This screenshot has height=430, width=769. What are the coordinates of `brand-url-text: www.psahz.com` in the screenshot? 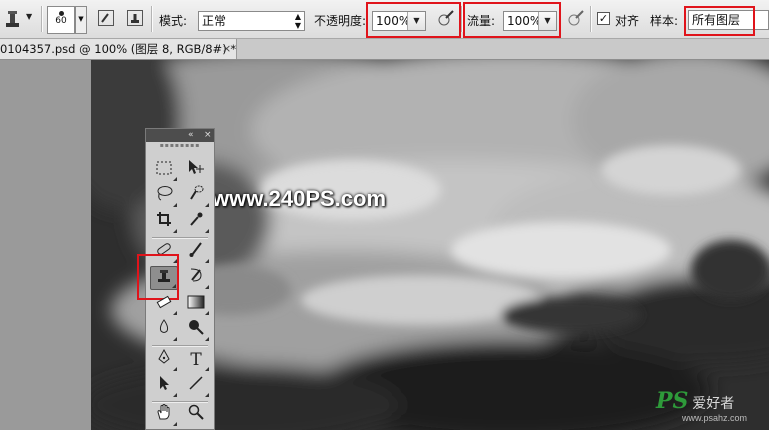 It's located at (715, 418).